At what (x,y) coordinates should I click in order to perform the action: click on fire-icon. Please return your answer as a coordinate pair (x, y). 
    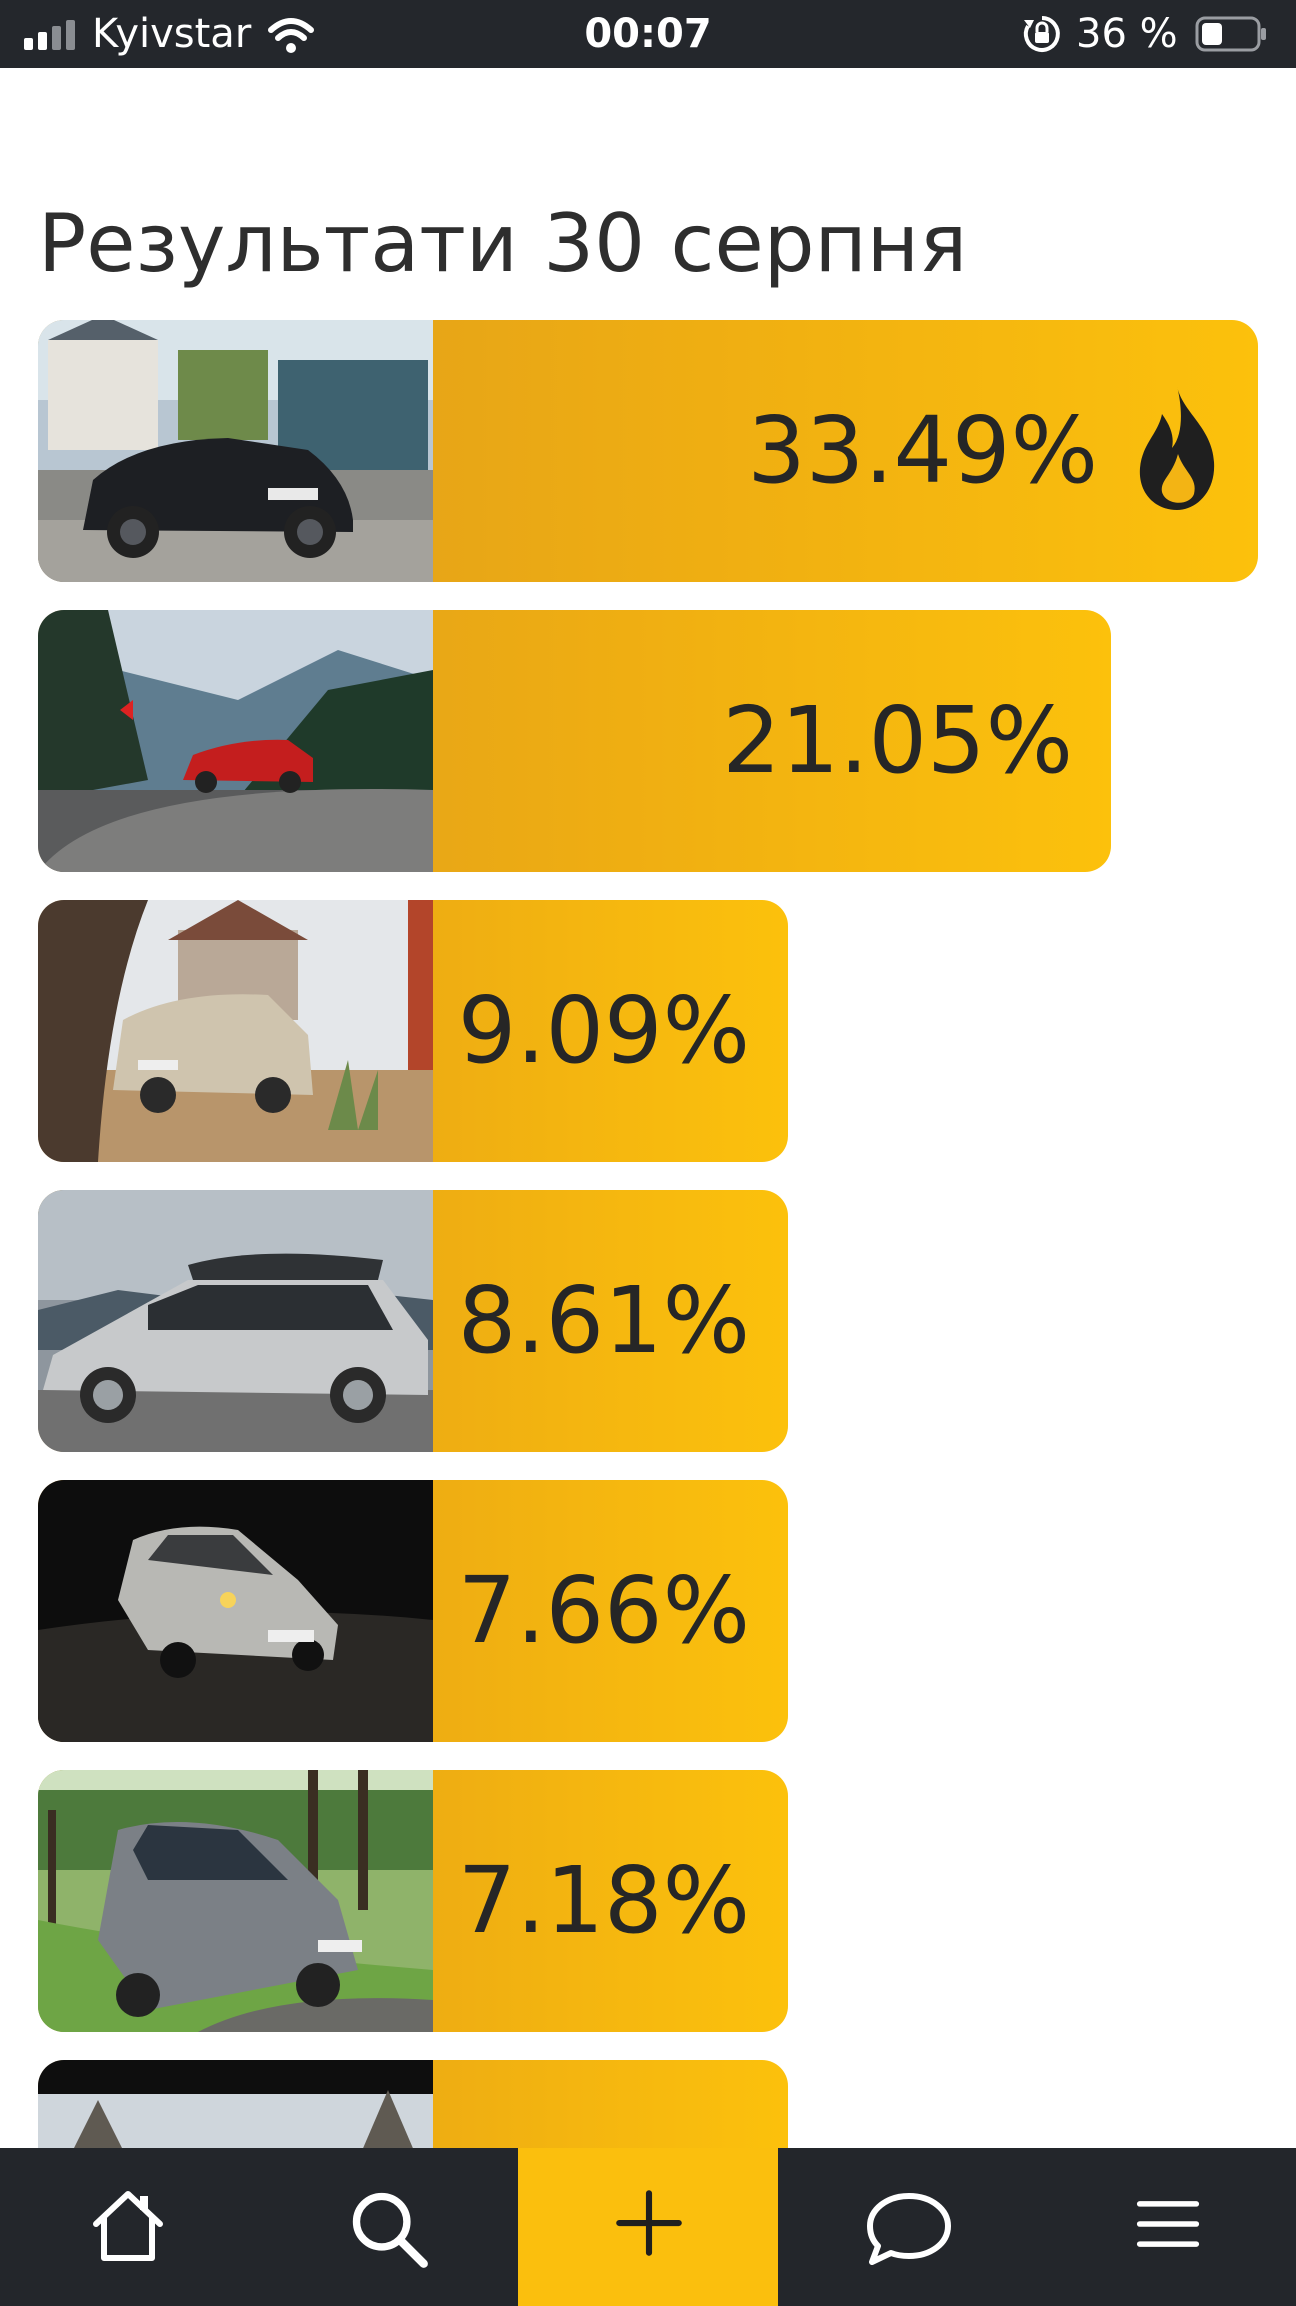
    Looking at the image, I should click on (1177, 448).